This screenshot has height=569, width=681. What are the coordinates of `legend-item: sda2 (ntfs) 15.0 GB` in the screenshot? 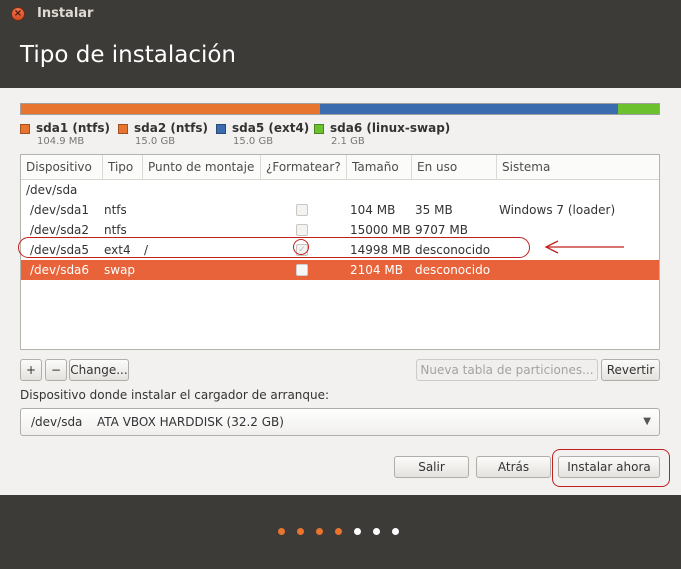 It's located at (167, 136).